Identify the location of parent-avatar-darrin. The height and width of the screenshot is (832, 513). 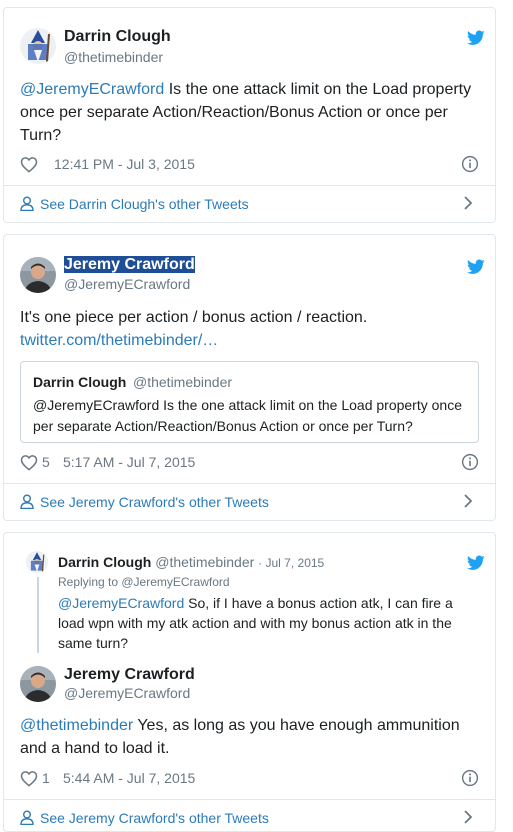
(37, 562).